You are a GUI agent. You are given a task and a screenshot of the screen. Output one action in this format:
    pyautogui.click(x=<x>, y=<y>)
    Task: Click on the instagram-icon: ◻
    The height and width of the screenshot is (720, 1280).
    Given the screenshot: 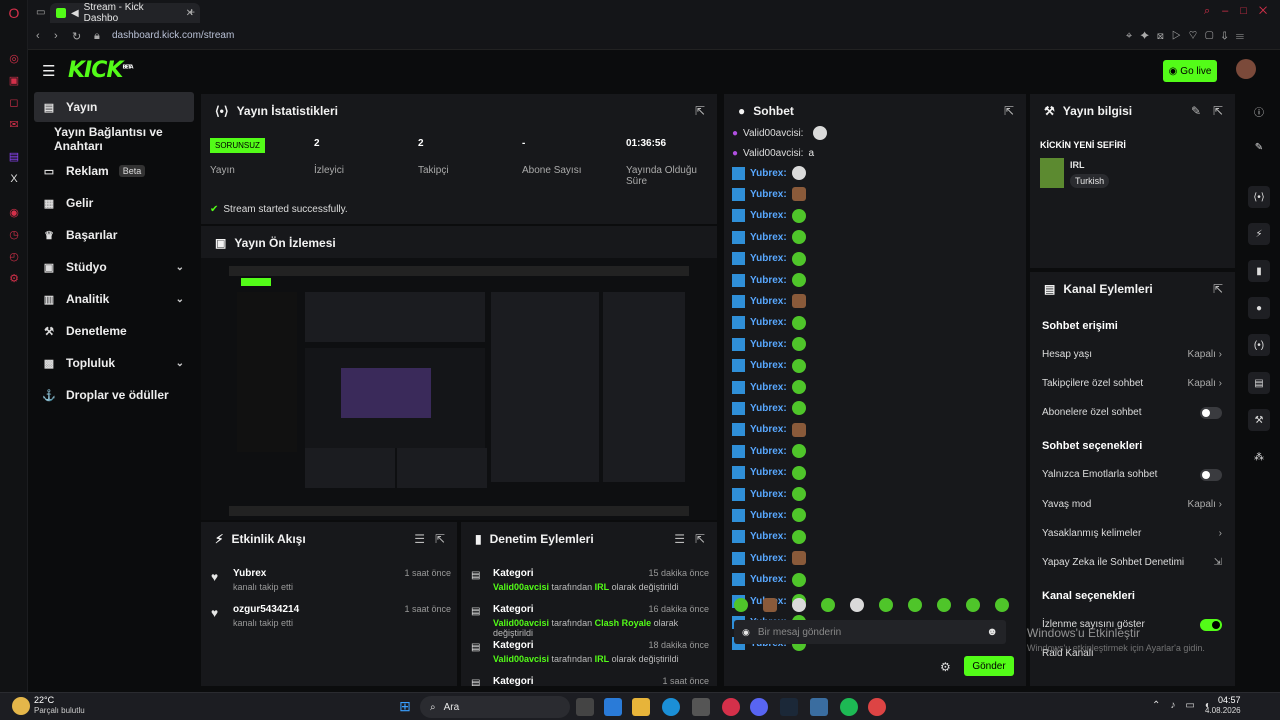 What is the action you would take?
    pyautogui.click(x=14, y=103)
    